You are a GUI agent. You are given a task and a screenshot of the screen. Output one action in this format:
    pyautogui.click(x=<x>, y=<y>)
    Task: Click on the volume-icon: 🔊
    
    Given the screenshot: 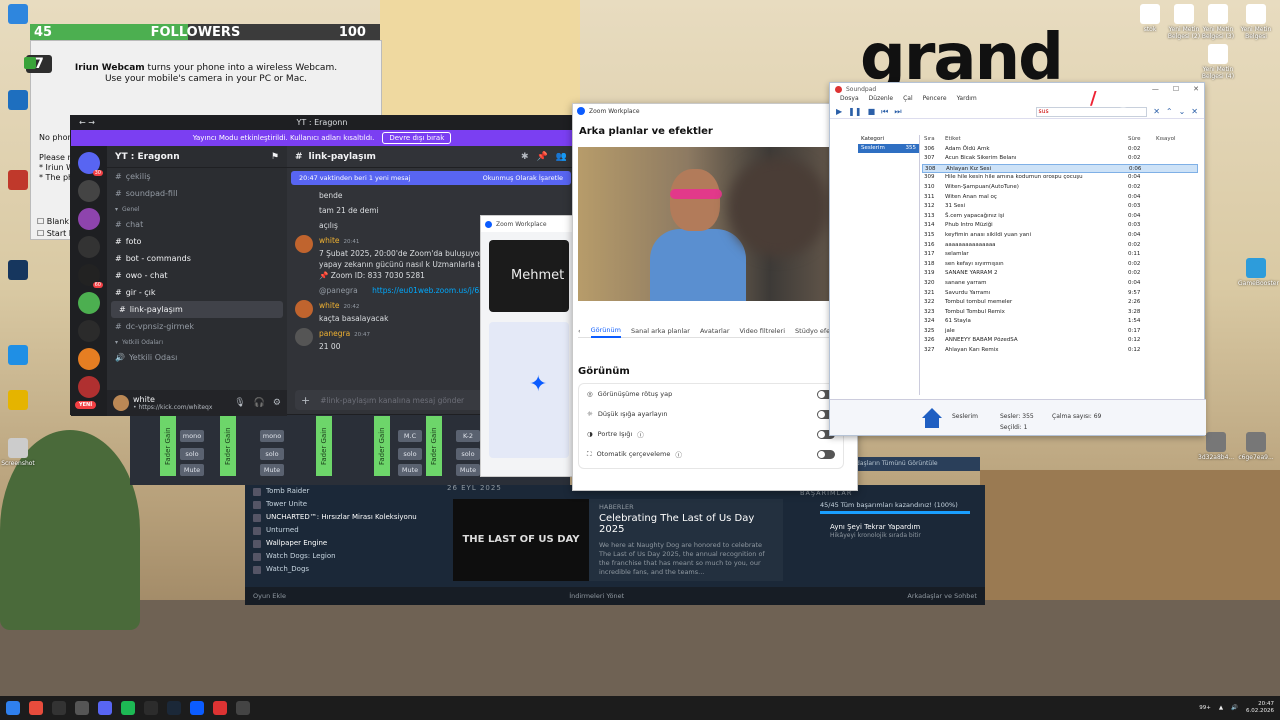 What is the action you would take?
    pyautogui.click(x=1234, y=708)
    